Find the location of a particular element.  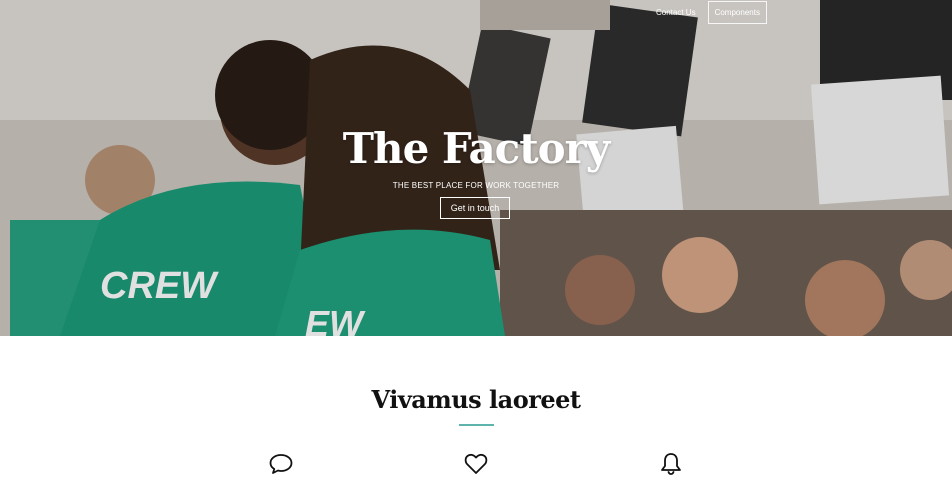

nav-components-button: Components is located at coordinates (737, 12).